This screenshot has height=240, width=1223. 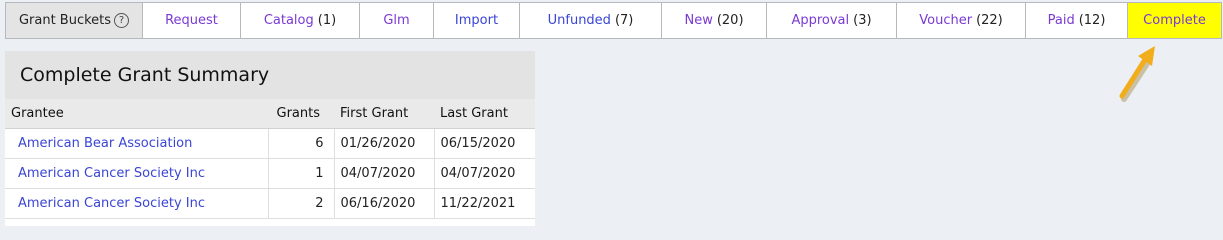 What do you see at coordinates (484, 173) in the screenshot?
I see `last-grant-cell: 04/07/2020` at bounding box center [484, 173].